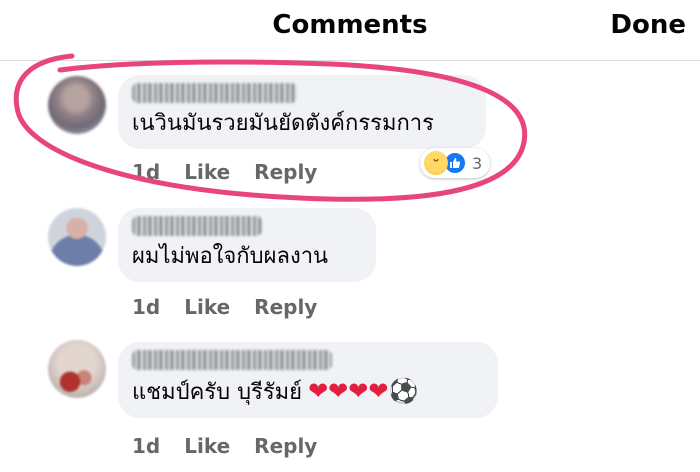 This screenshot has height=472, width=700. What do you see at coordinates (648, 25) in the screenshot?
I see `done-button: Done` at bounding box center [648, 25].